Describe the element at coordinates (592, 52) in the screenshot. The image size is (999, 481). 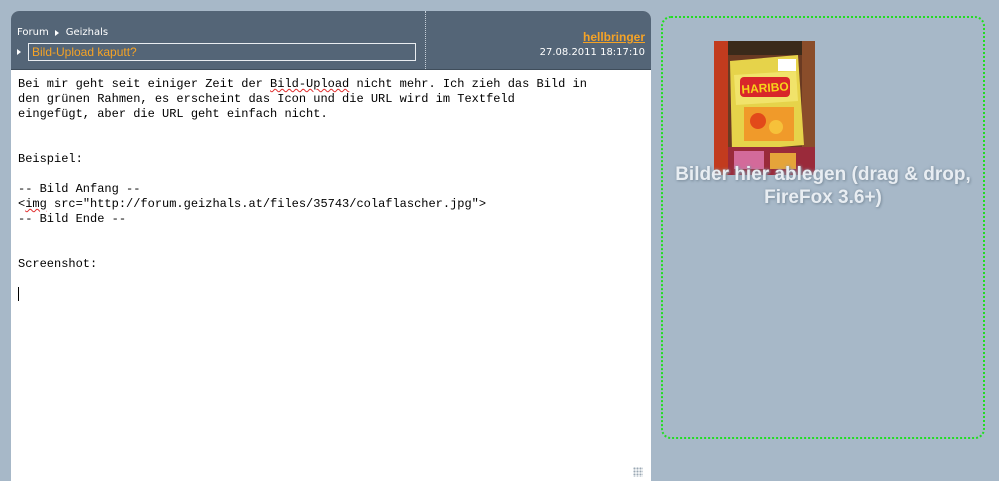
I see `post-timestamp: 27.08.2011 18:17:10` at that location.